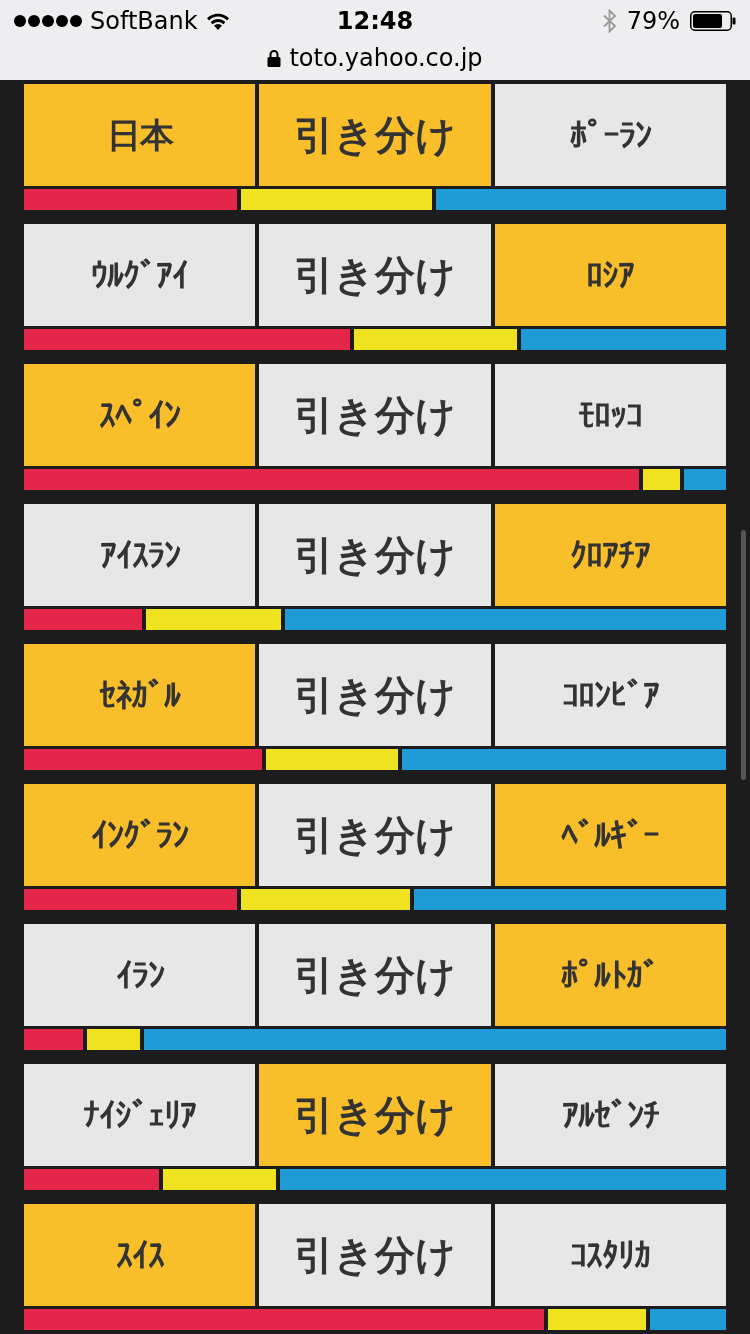  I want to click on team-option-button: ｳﾙｸﾞｱｲ, so click(140, 275).